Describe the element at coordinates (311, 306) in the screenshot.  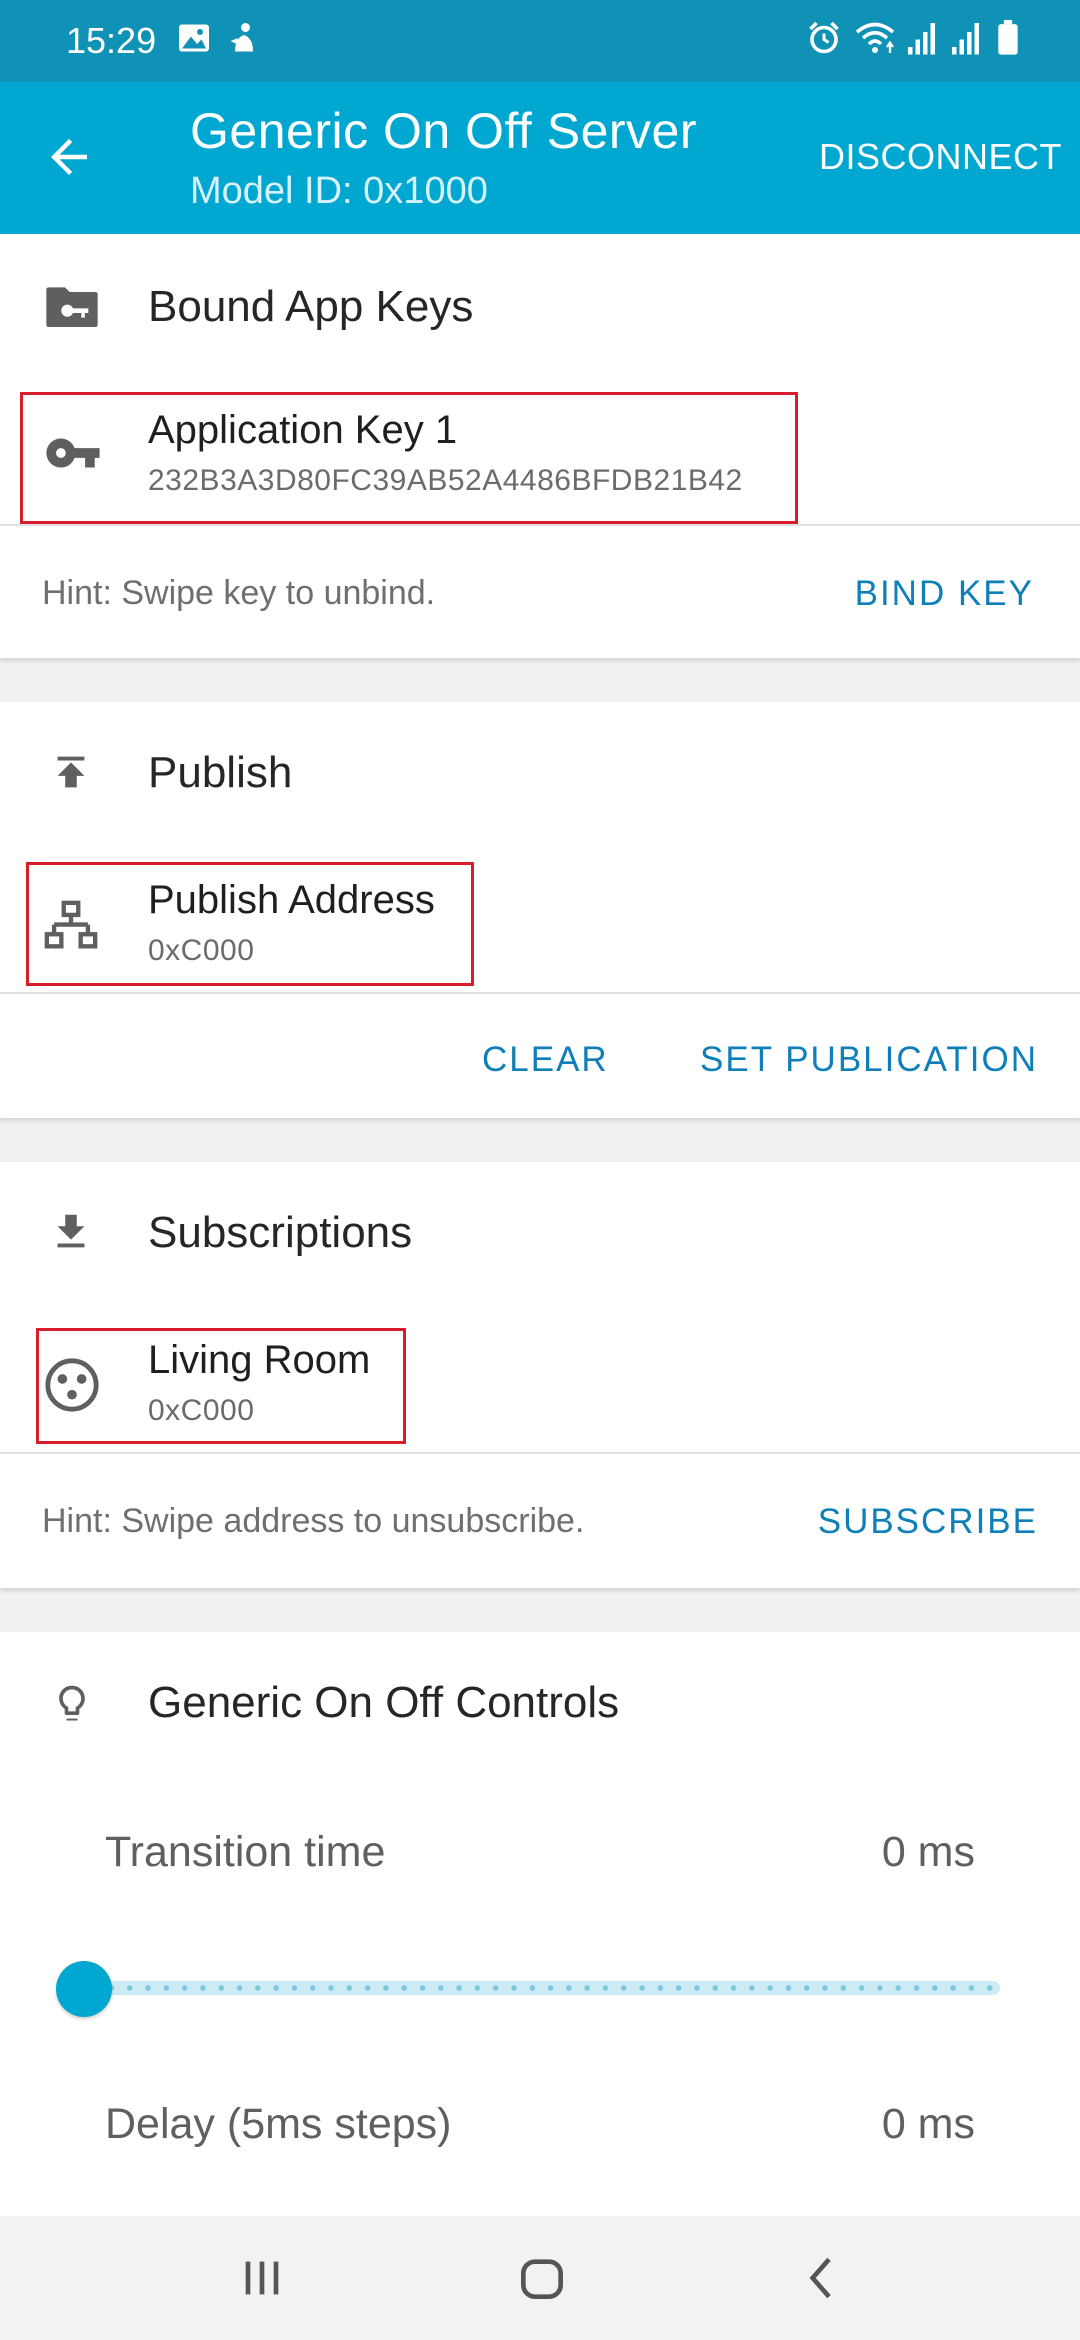
I see `bound-app-keys-title: Bound App Keys` at that location.